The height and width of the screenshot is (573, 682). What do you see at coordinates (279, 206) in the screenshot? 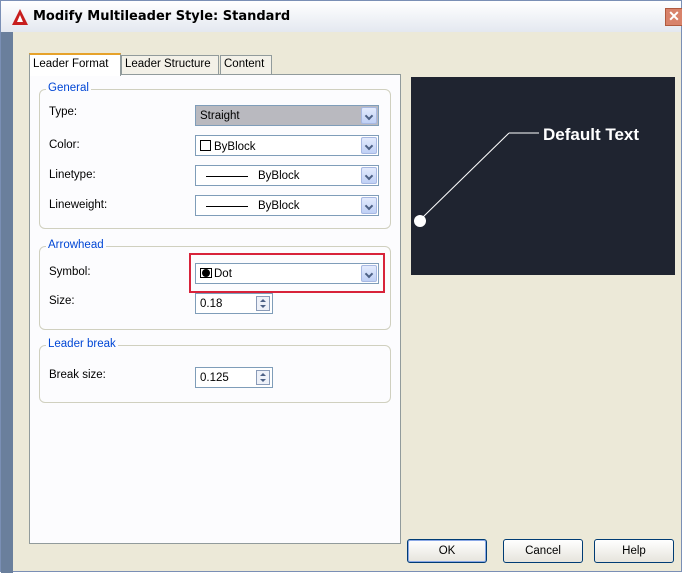
I see `lineweight-value: ByBlock` at bounding box center [279, 206].